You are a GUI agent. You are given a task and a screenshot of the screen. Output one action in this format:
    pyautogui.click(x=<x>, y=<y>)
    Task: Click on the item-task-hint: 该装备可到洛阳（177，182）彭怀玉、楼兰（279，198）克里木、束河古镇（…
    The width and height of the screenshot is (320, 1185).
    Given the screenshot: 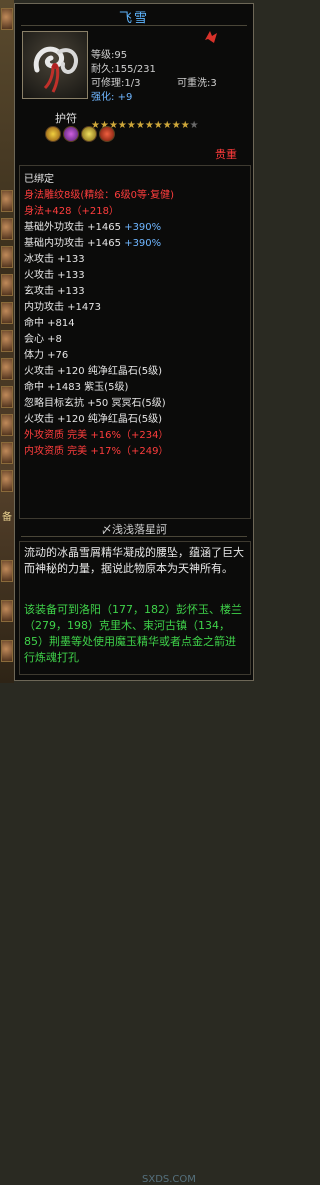 What is the action you would take?
    pyautogui.click(x=133, y=633)
    